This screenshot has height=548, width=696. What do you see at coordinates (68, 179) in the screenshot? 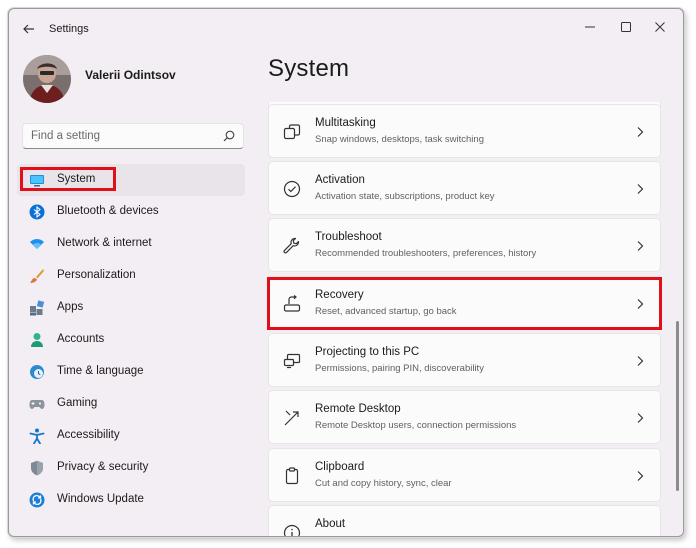
I see `system-highlight-box` at bounding box center [68, 179].